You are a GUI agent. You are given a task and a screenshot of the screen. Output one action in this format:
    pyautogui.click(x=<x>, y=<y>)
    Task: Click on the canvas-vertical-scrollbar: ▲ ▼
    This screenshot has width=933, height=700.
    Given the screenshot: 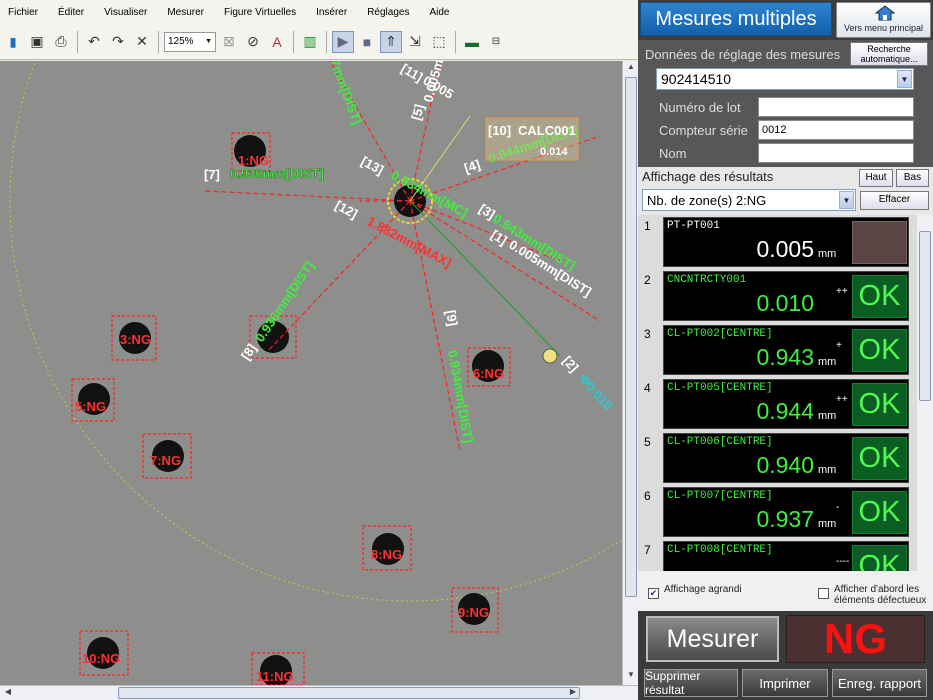 What is the action you would take?
    pyautogui.click(x=630, y=373)
    